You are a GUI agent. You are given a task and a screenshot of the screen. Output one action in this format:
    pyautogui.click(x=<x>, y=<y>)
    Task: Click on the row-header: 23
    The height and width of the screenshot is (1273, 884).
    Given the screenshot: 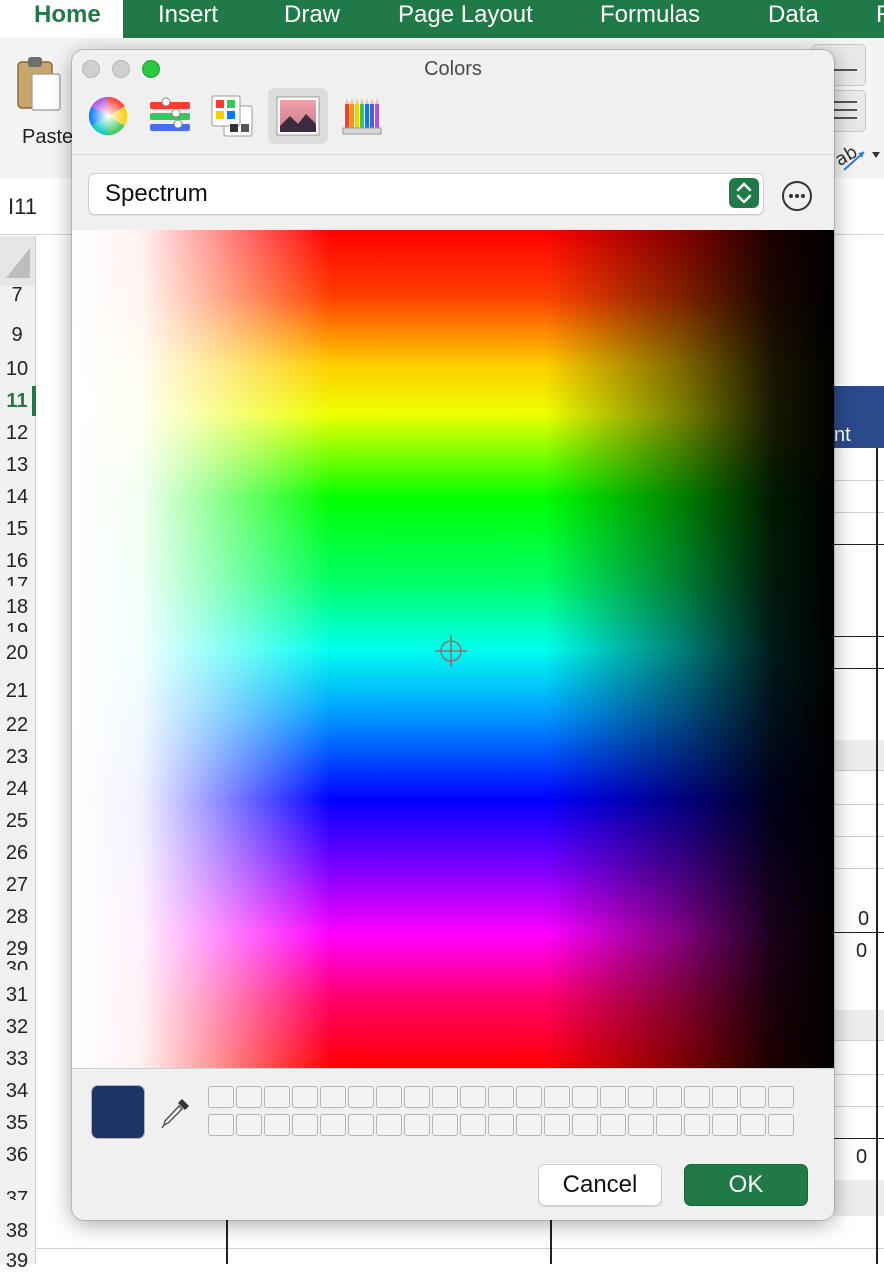 What is the action you would take?
    pyautogui.click(x=17, y=757)
    